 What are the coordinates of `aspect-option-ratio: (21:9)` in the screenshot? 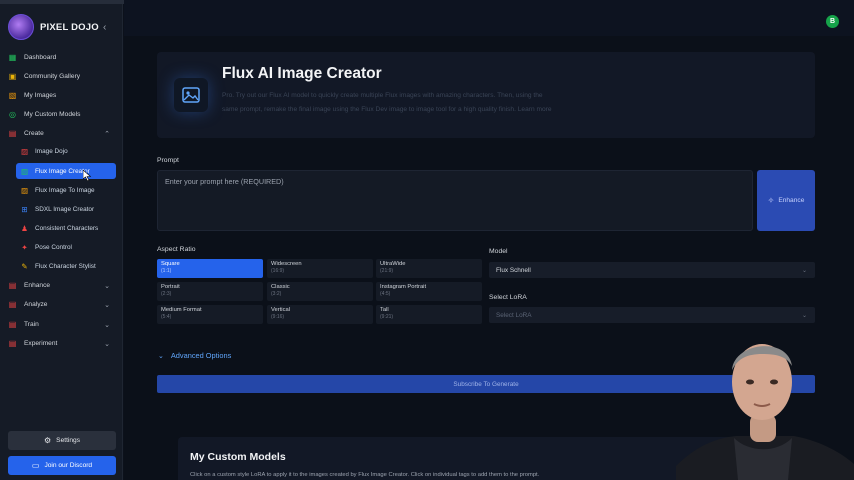 It's located at (387, 271).